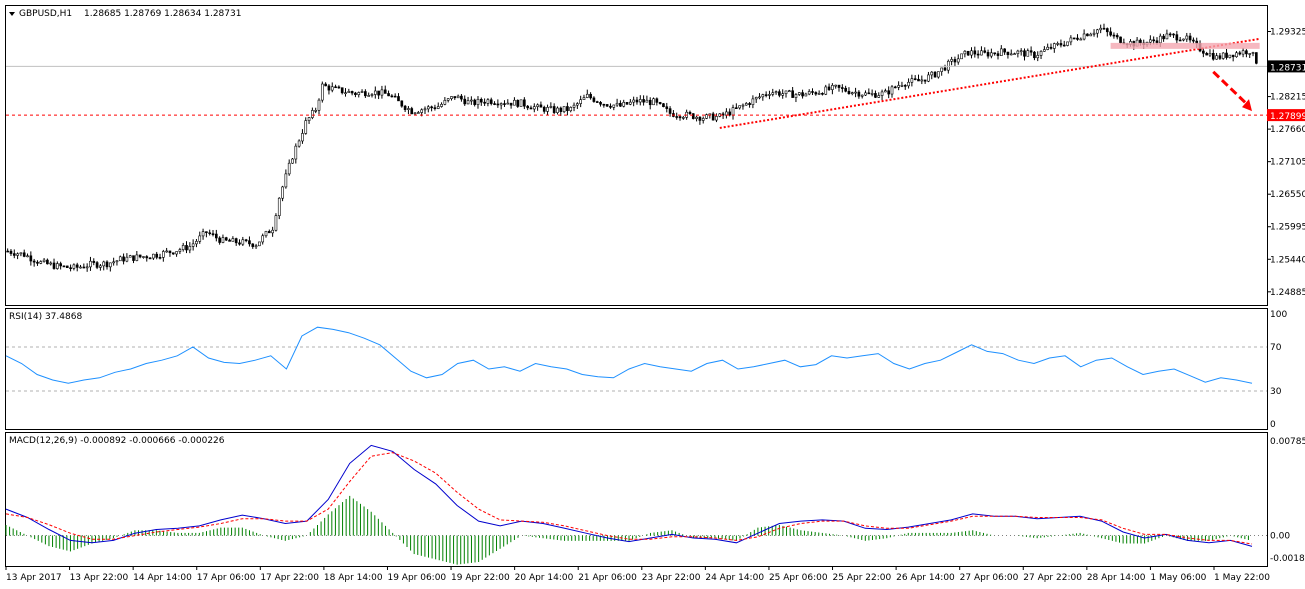 This screenshot has height=589, width=1305. I want to click on x-tick-label: 1 May 22:00, so click(1242, 578).